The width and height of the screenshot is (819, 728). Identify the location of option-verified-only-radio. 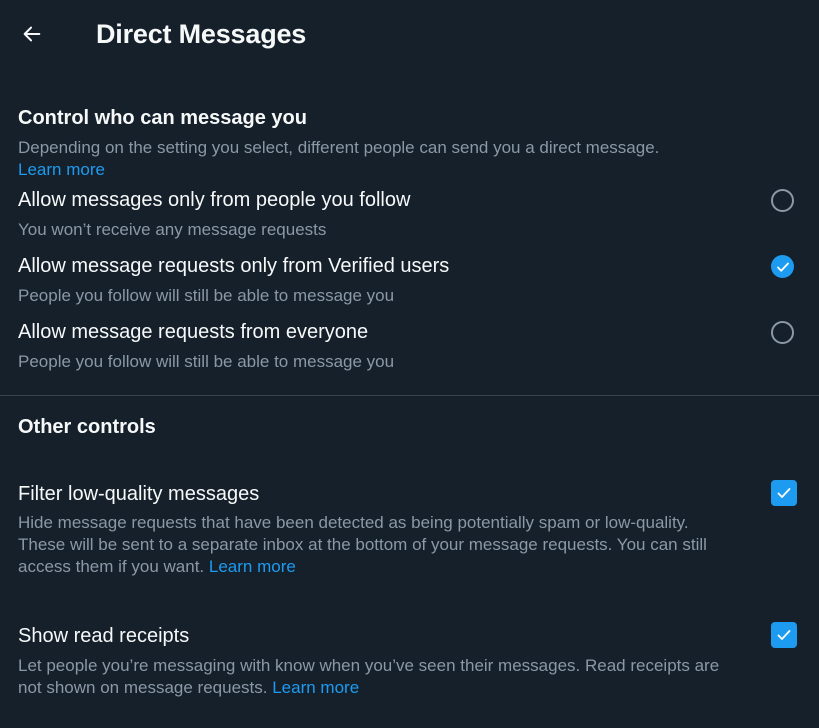
(782, 266).